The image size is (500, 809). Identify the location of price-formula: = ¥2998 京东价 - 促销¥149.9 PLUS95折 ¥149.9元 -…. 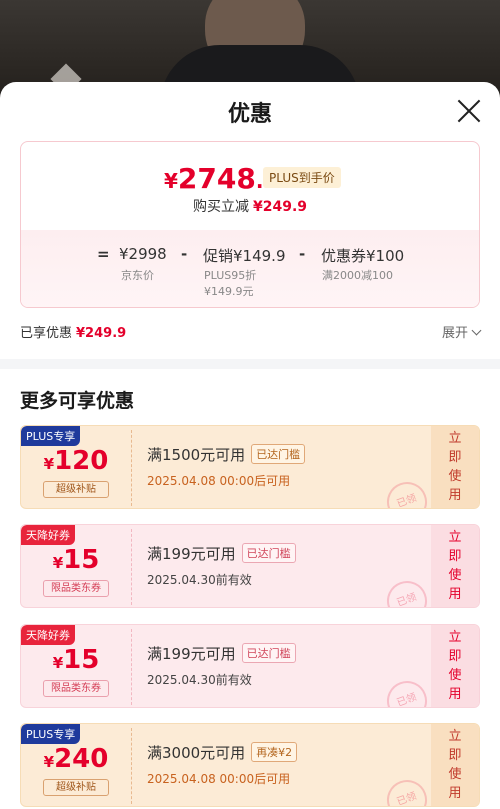
(287, 275).